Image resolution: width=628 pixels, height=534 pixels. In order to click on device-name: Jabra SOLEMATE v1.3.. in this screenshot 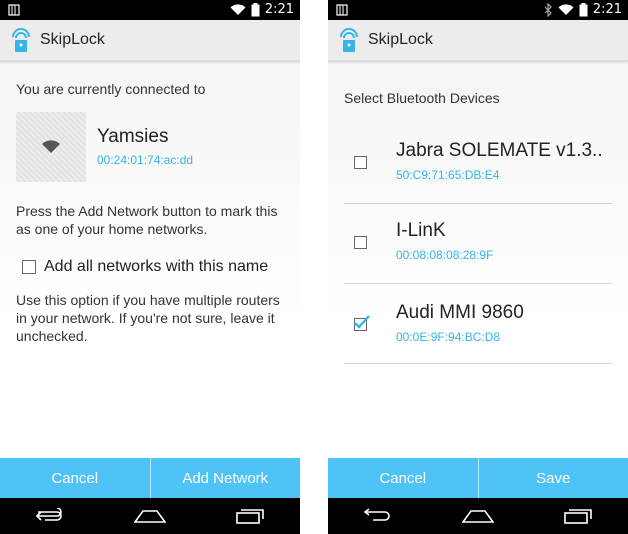, I will do `click(499, 150)`.